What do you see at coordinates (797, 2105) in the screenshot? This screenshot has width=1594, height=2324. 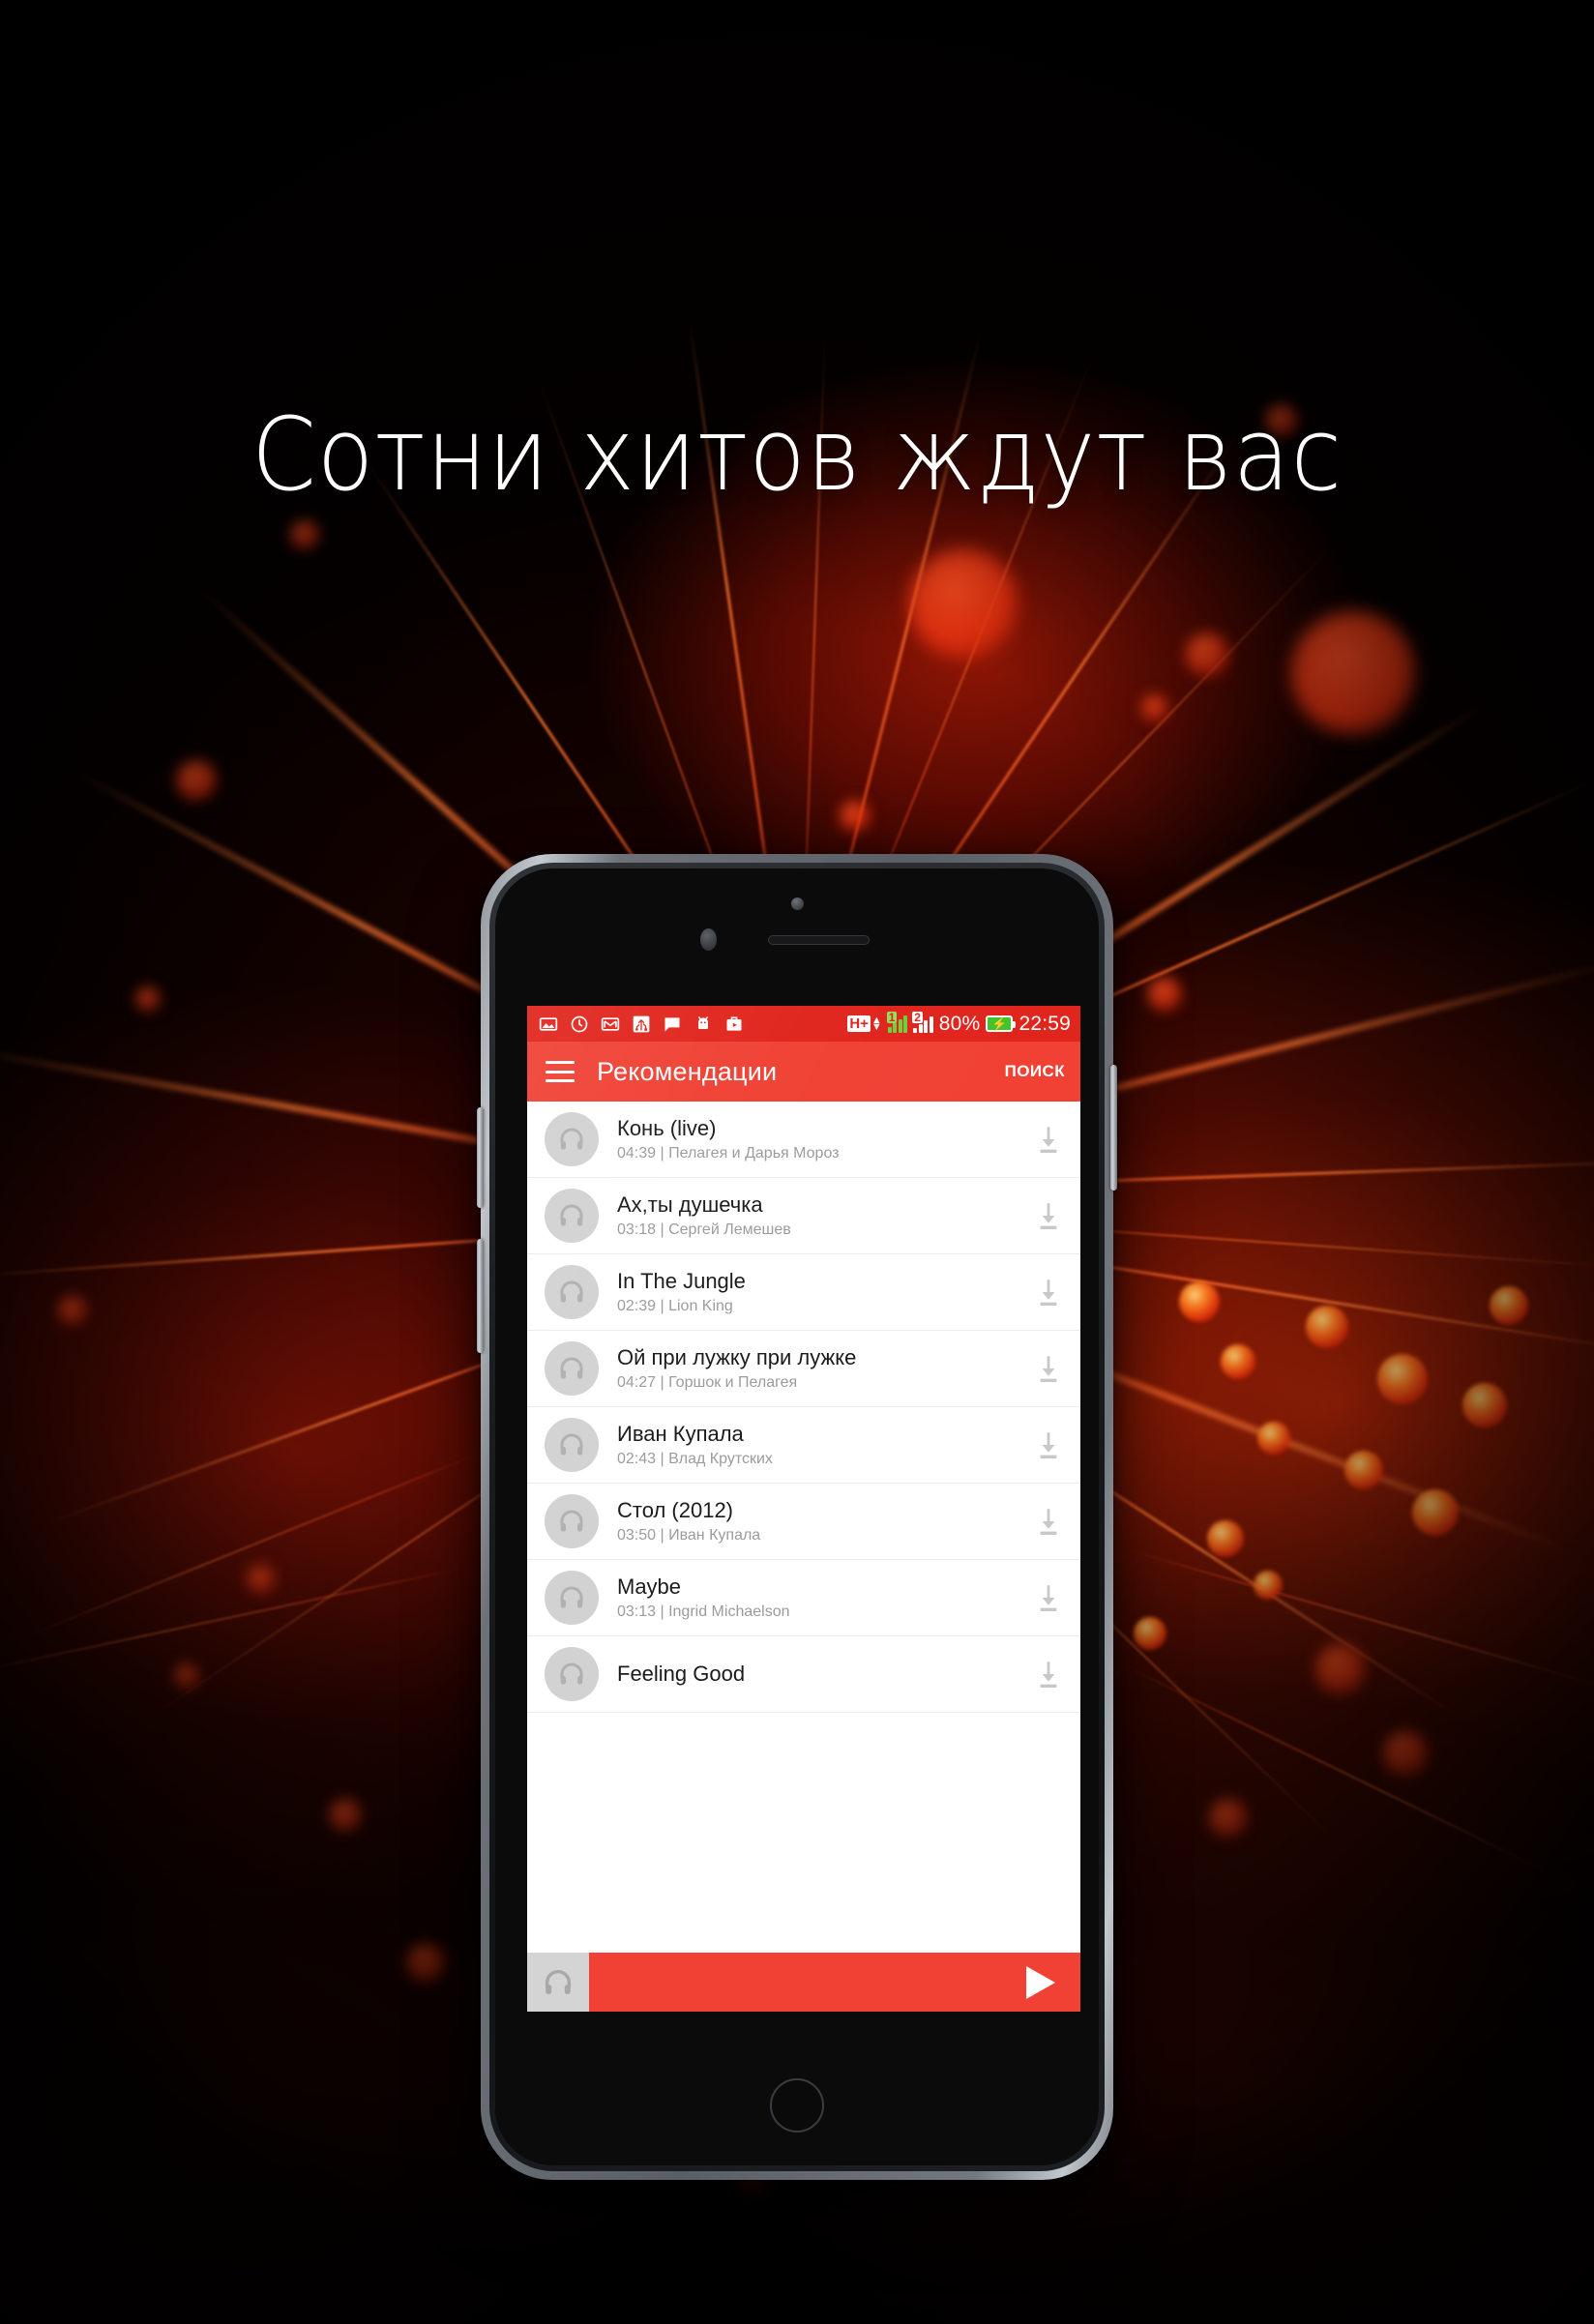 I see `home-button` at bounding box center [797, 2105].